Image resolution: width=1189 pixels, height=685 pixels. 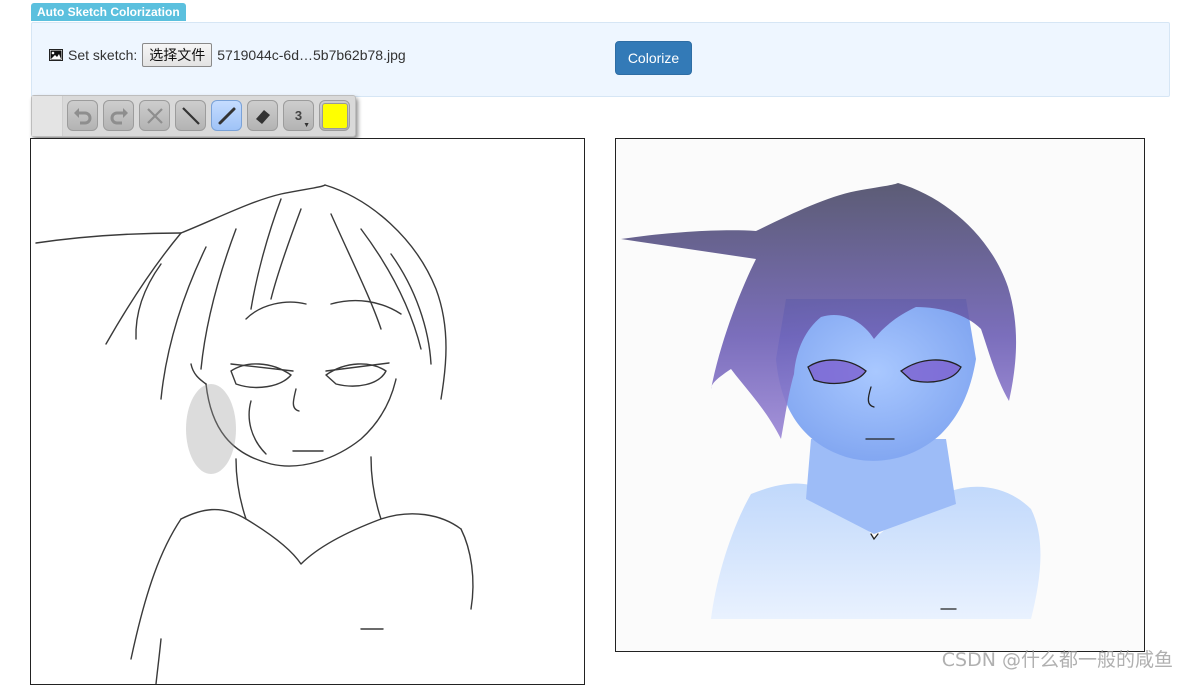 I want to click on eraser-icon, so click(x=262, y=116).